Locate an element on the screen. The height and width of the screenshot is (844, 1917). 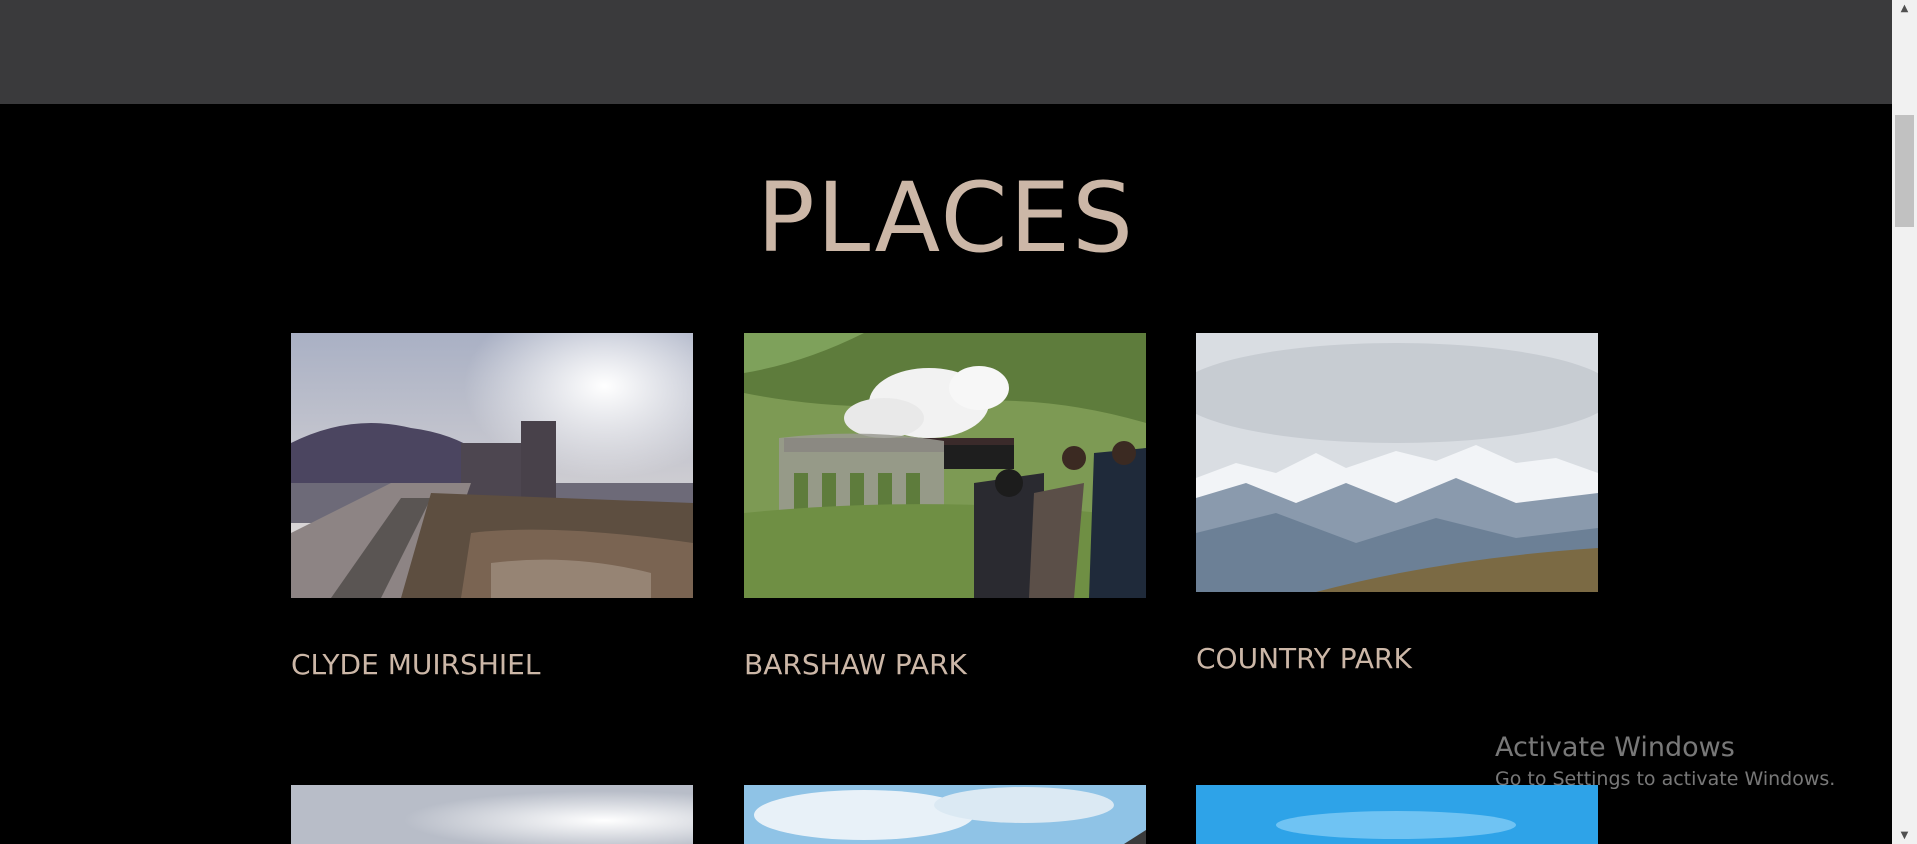
place-image-clyde-muirshiel is located at coordinates (492, 465).